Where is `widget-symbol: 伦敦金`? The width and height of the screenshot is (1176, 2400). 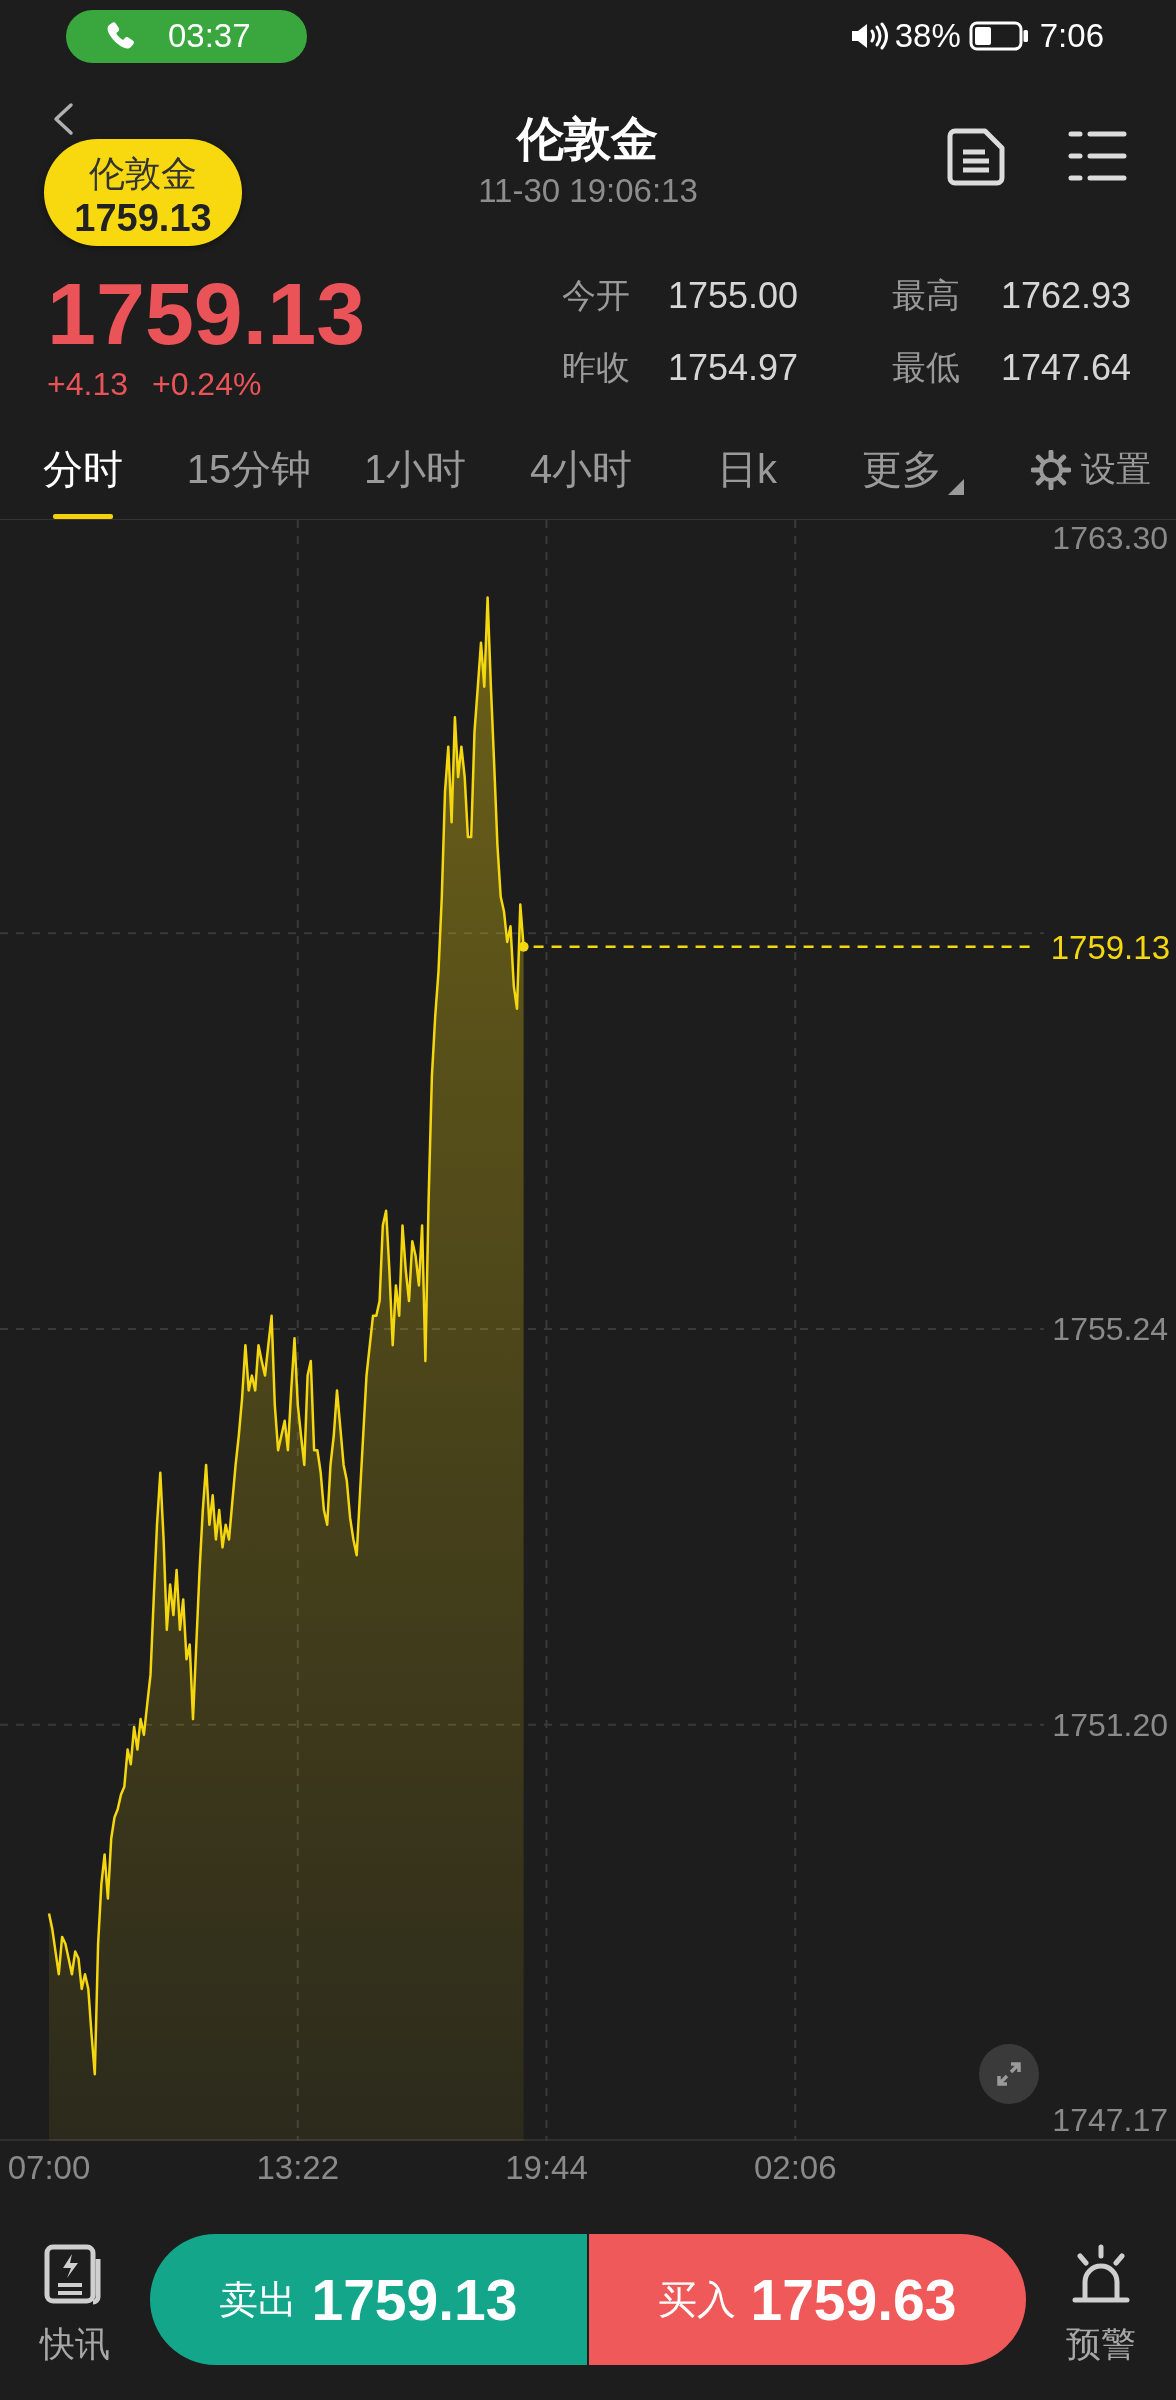 widget-symbol: 伦敦金 is located at coordinates (143, 174).